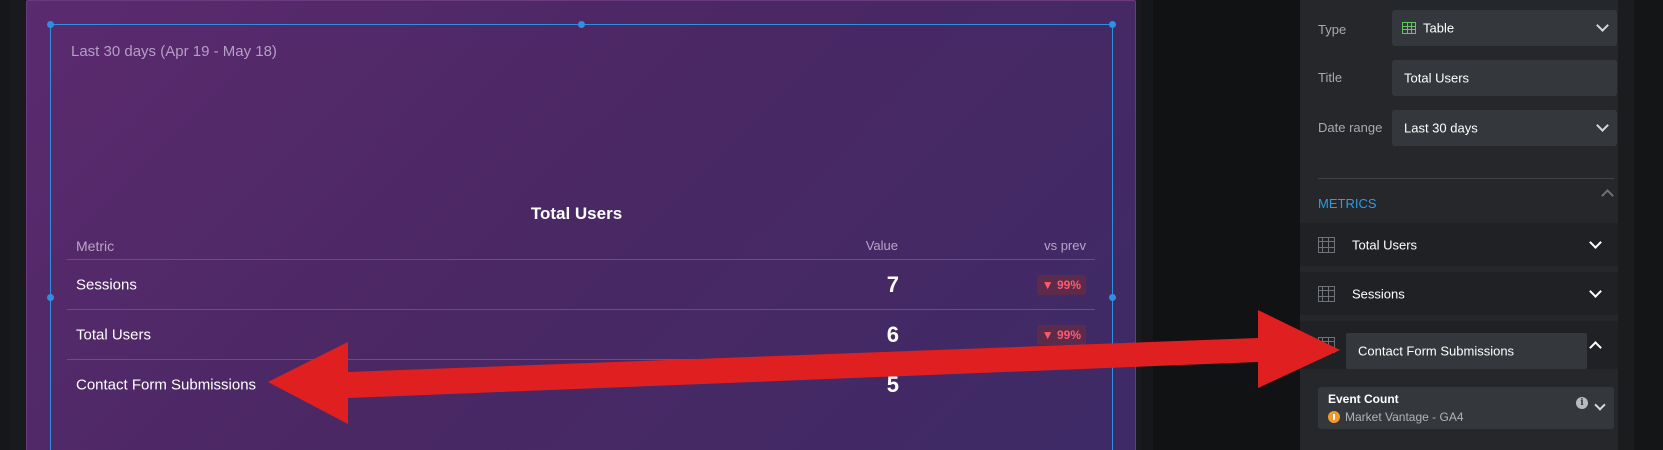 This screenshot has height=450, width=1663. What do you see at coordinates (1112, 297) in the screenshot?
I see `resize-handle-middle-right` at bounding box center [1112, 297].